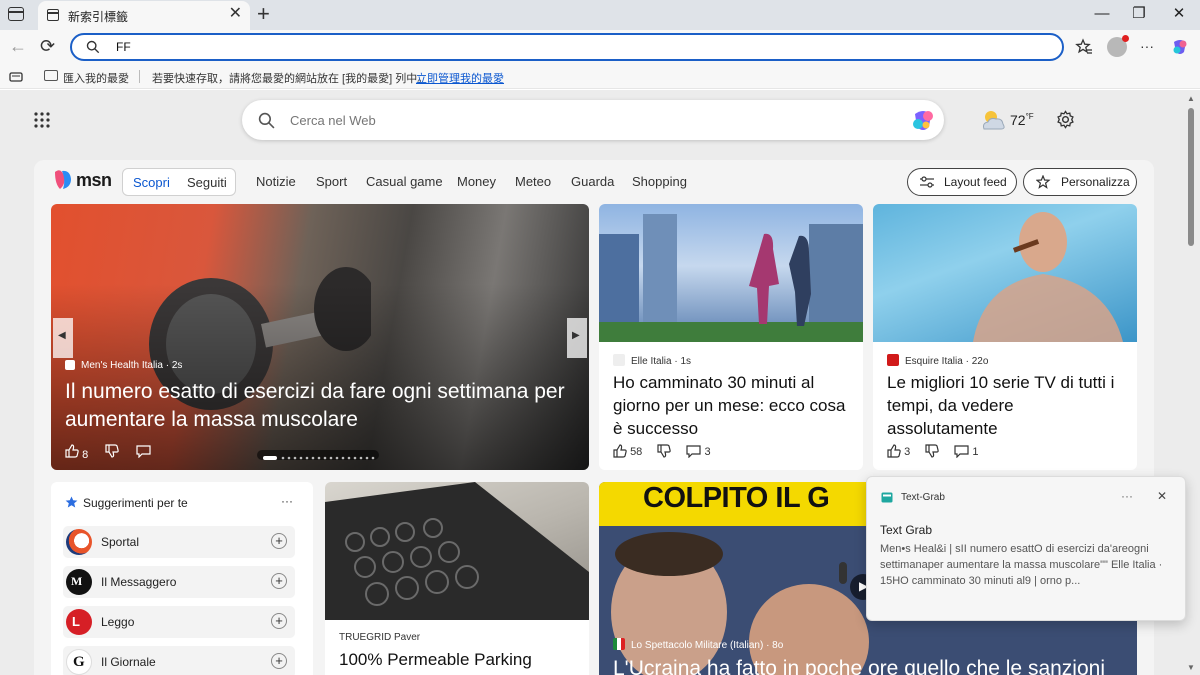 This screenshot has width=1200, height=675. What do you see at coordinates (333, 120) in the screenshot?
I see `search-placeholder: Cerca nel Web` at bounding box center [333, 120].